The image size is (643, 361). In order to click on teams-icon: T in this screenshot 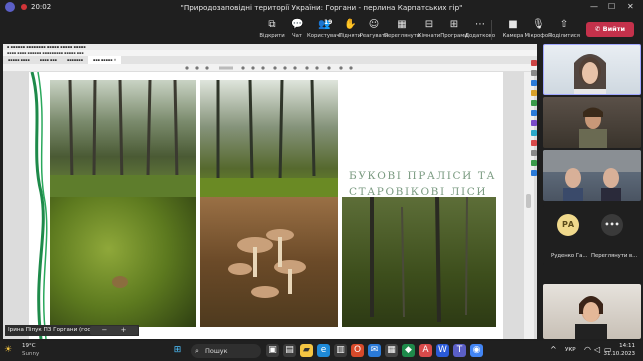, I will do `click(459, 350)`.